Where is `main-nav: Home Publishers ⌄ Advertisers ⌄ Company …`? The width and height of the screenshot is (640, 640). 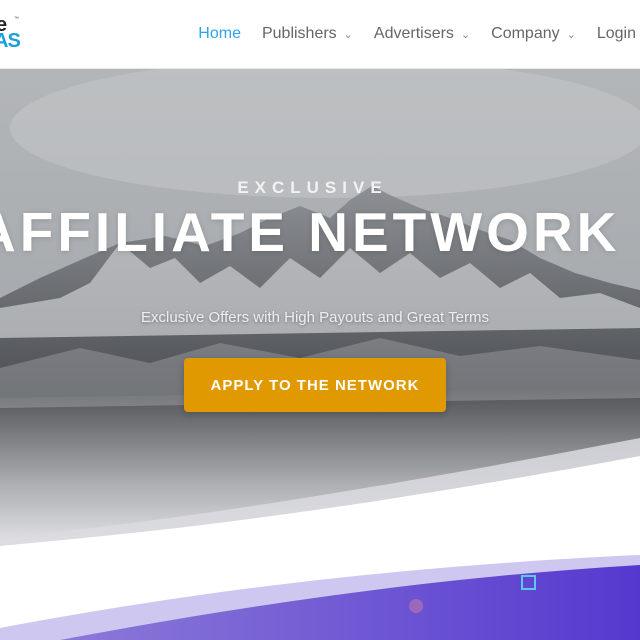
main-nav: Home Publishers ⌄ Advertisers ⌄ Company … is located at coordinates (408, 34).